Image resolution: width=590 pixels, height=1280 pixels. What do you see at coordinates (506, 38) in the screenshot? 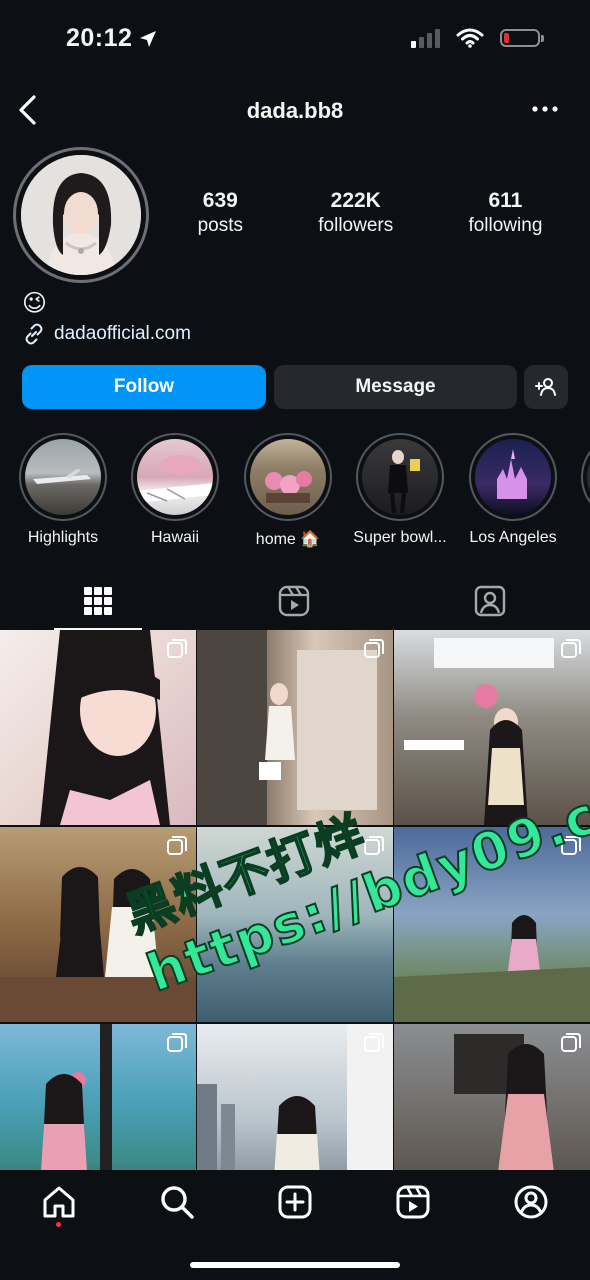
I see `battery-fill` at bounding box center [506, 38].